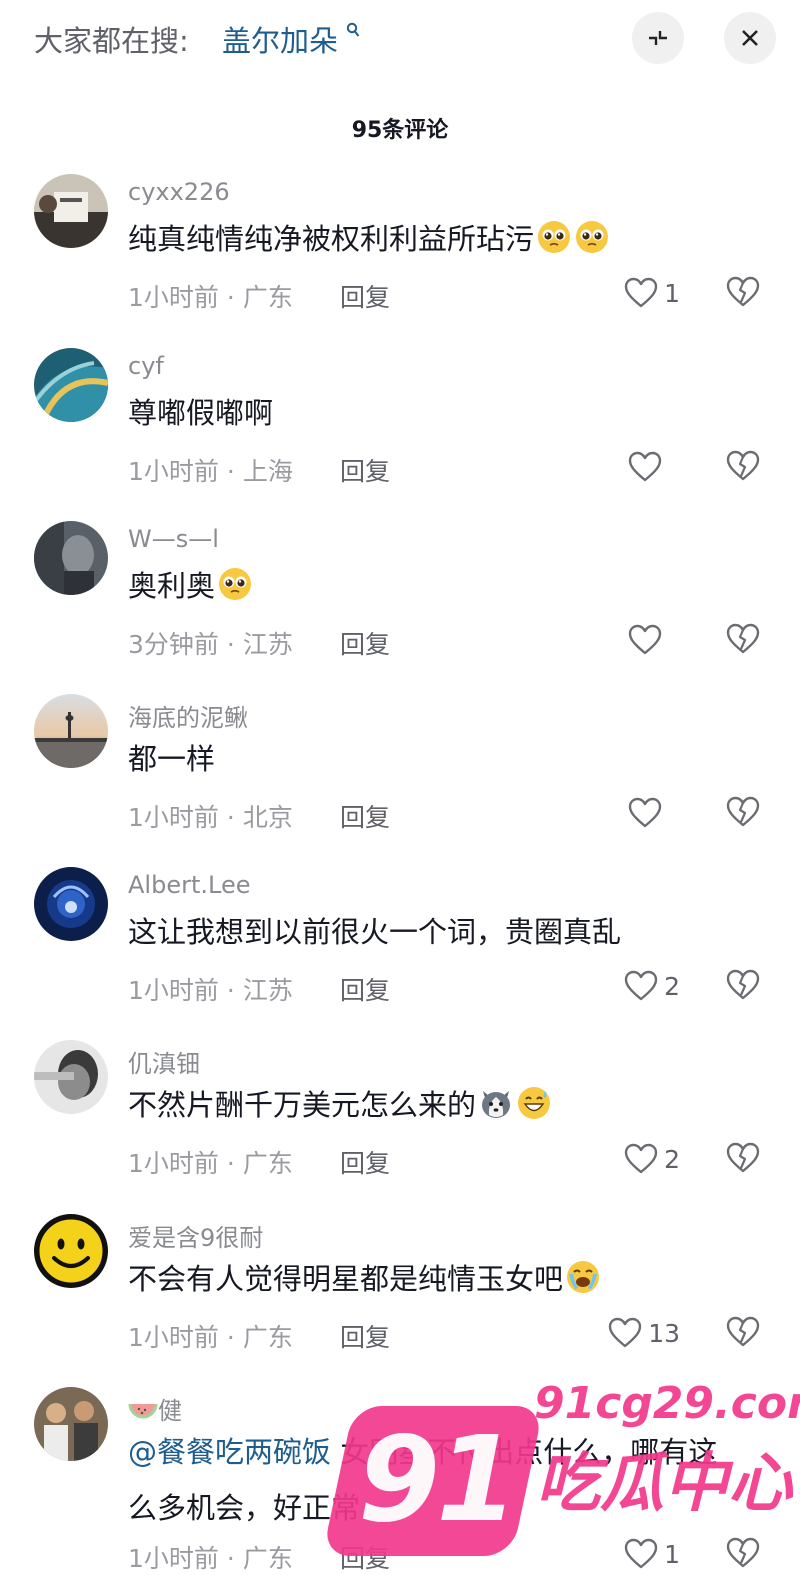 The image size is (800, 1575). What do you see at coordinates (400, 1299) in the screenshot?
I see `comment-item: 爱是含9很耐 不会有人觉得明星都是纯情玉女吧 1小时前 · 广东 回复 13` at bounding box center [400, 1299].